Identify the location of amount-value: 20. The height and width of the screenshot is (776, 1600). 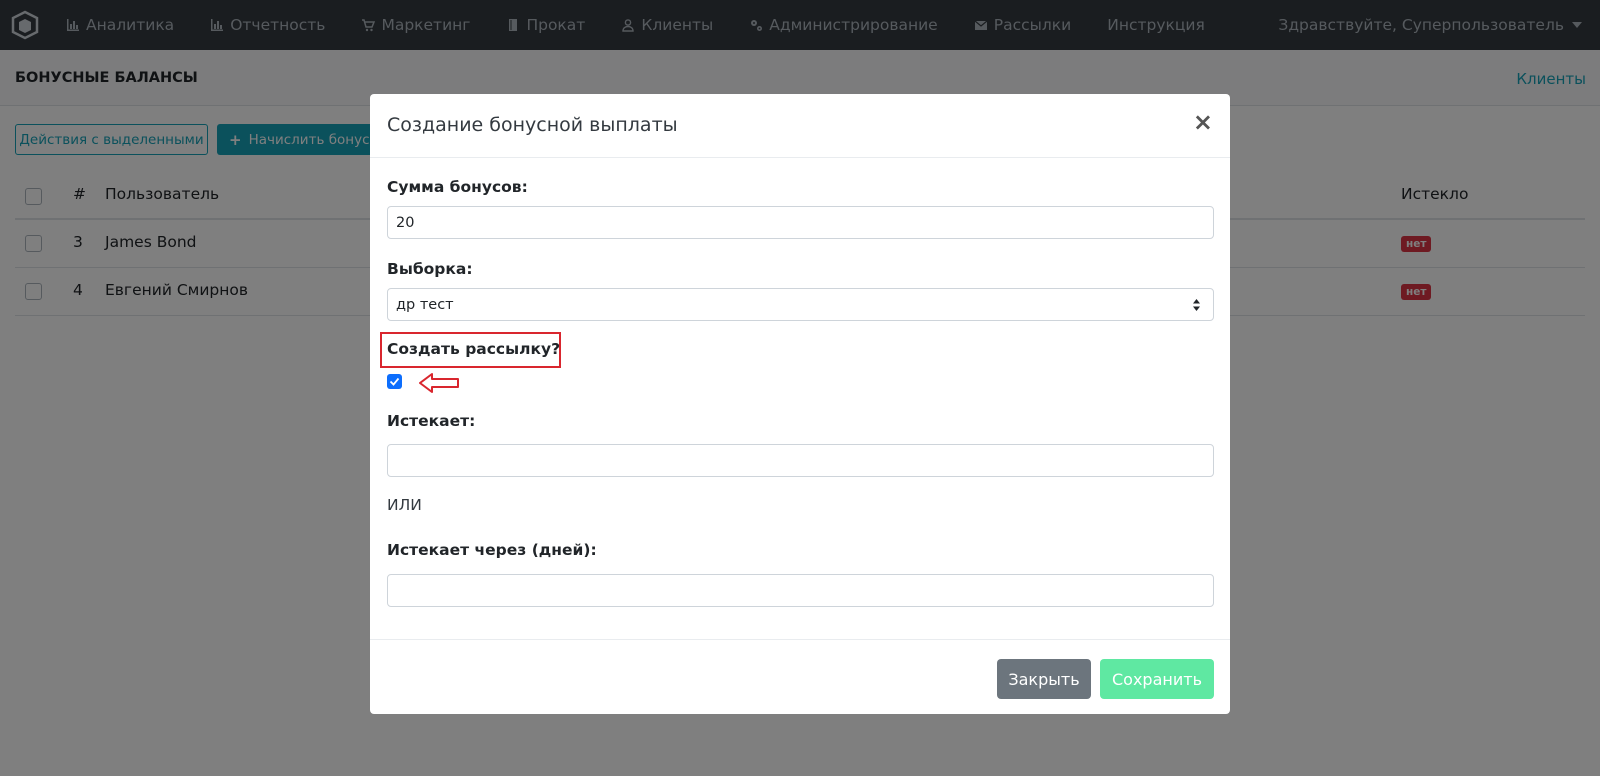
(405, 222).